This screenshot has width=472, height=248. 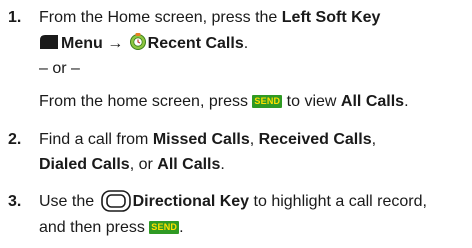 What do you see at coordinates (338, 201) in the screenshot?
I see `step-3-text-end: to highlight a call record,` at bounding box center [338, 201].